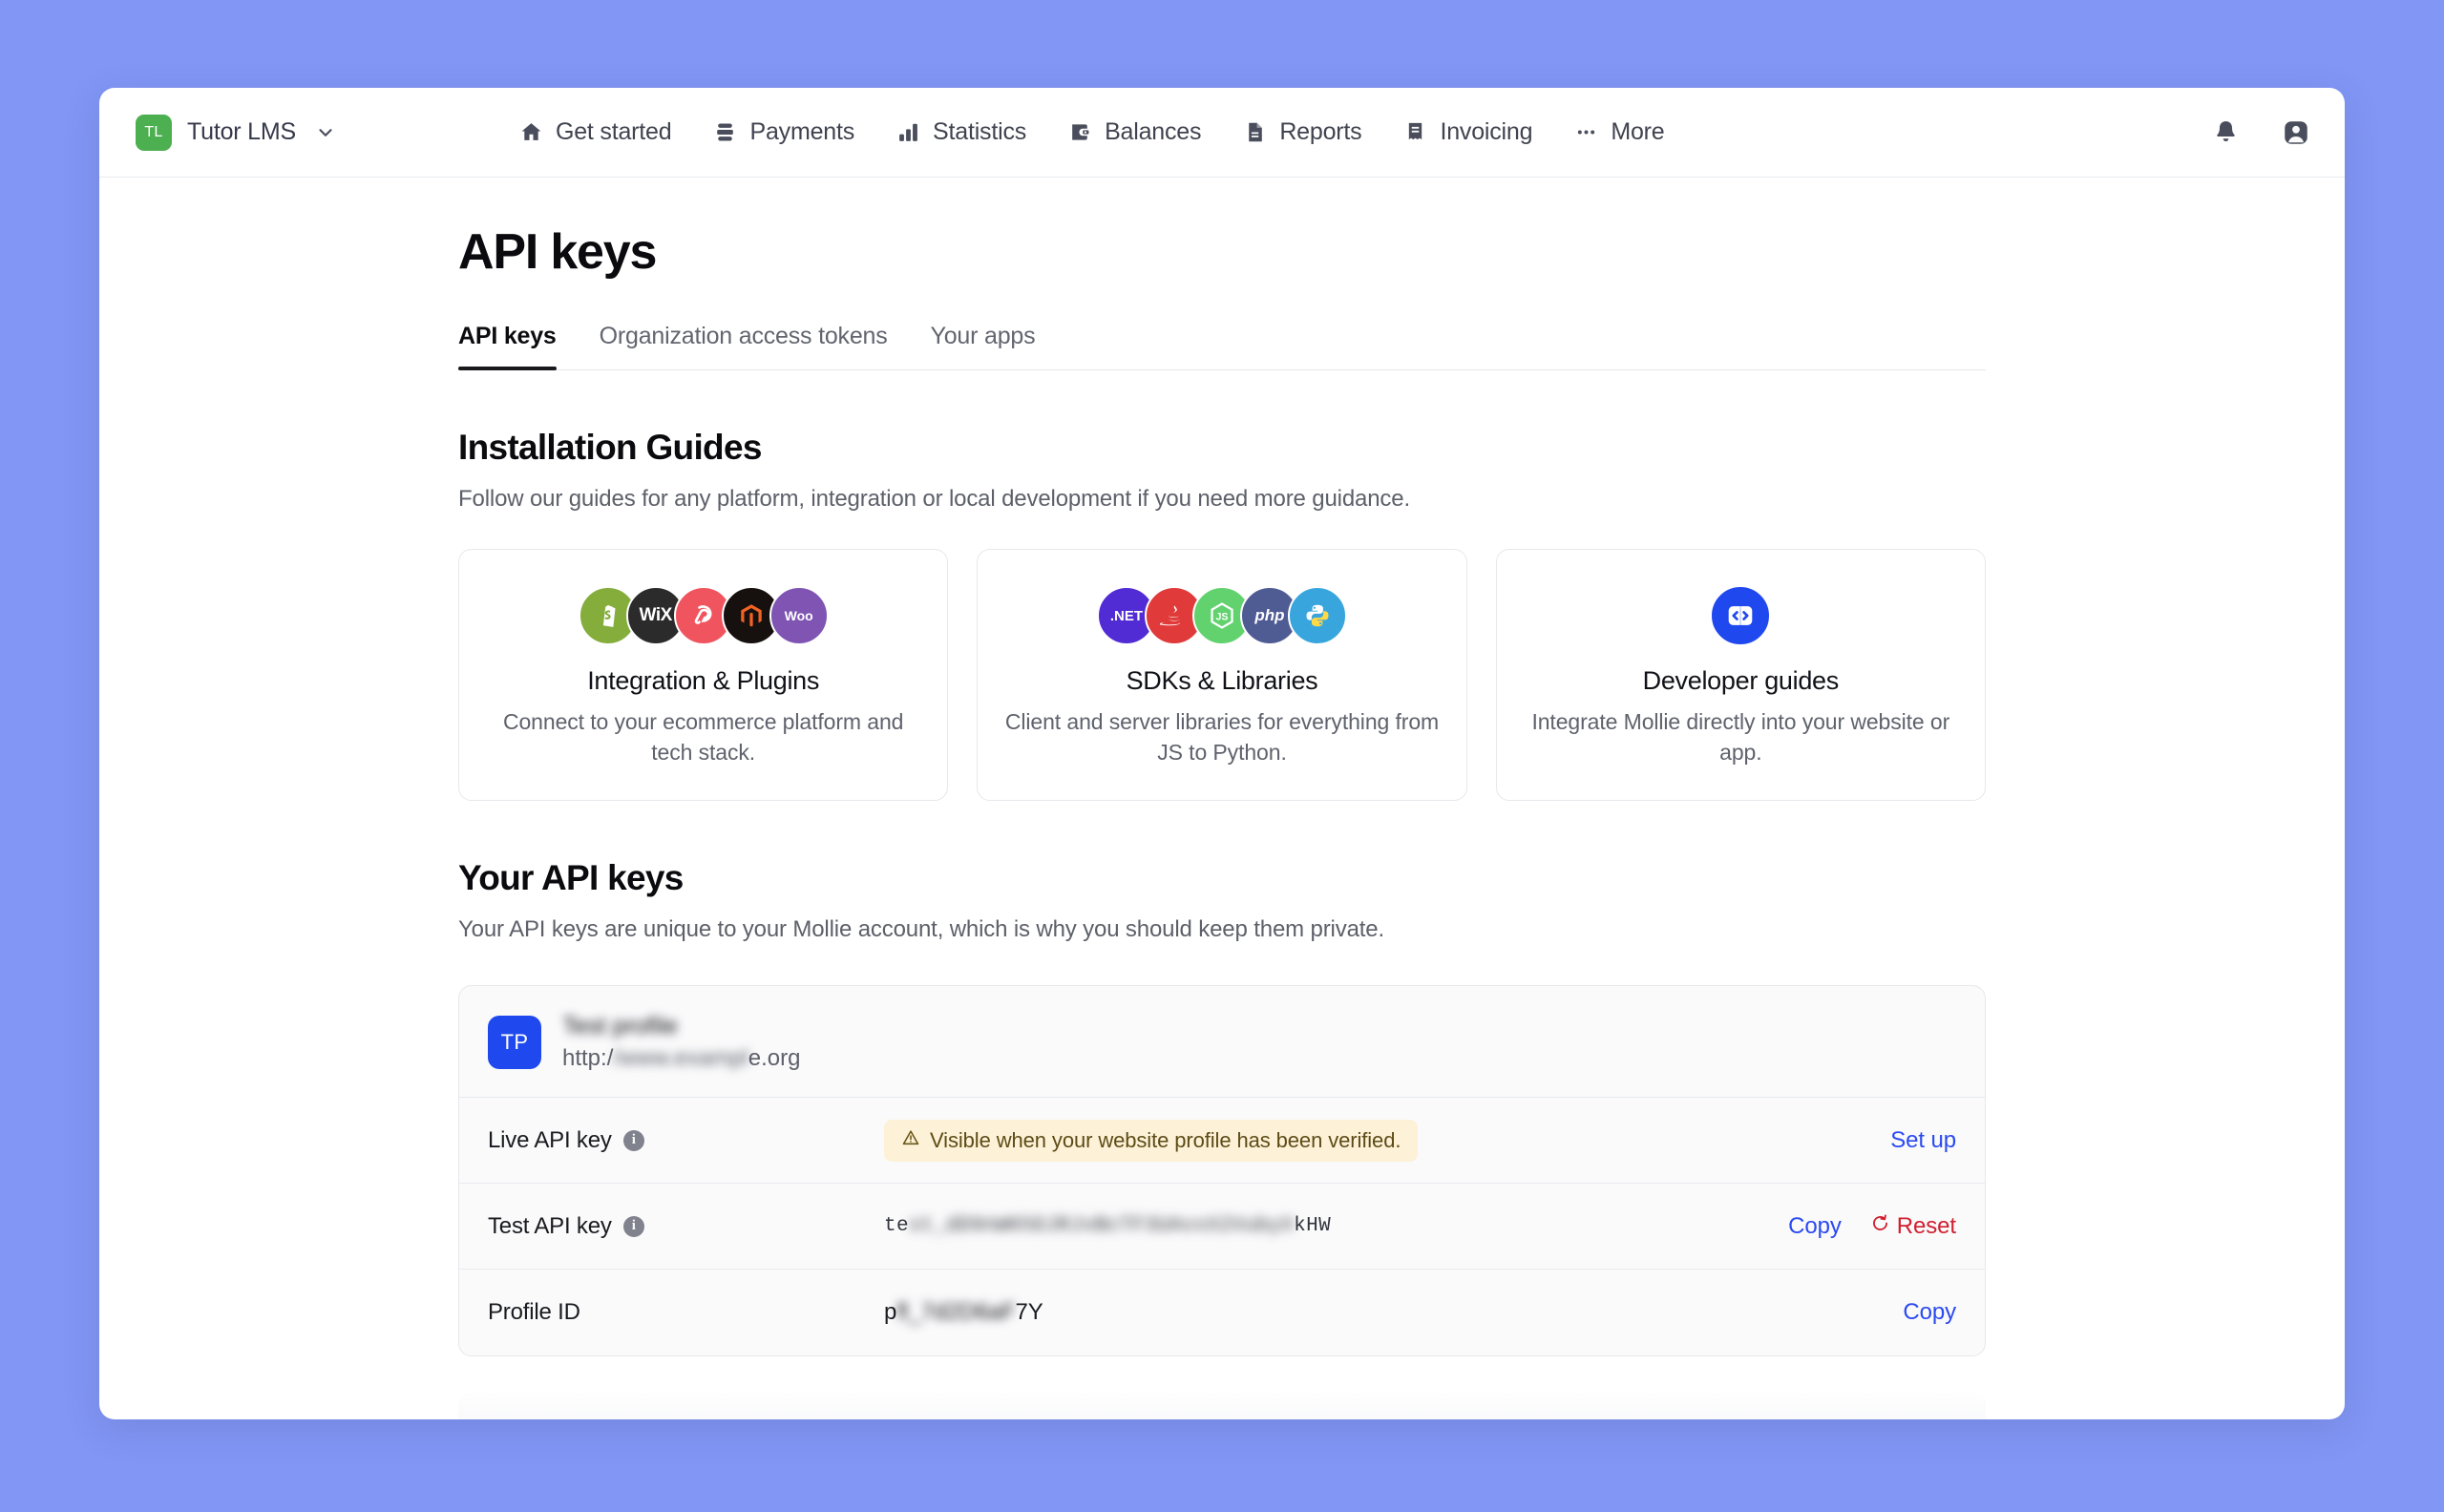 The height and width of the screenshot is (1512, 2444). Describe the element at coordinates (984, 346) in the screenshot. I see `tab-your-apps: Your apps` at that location.